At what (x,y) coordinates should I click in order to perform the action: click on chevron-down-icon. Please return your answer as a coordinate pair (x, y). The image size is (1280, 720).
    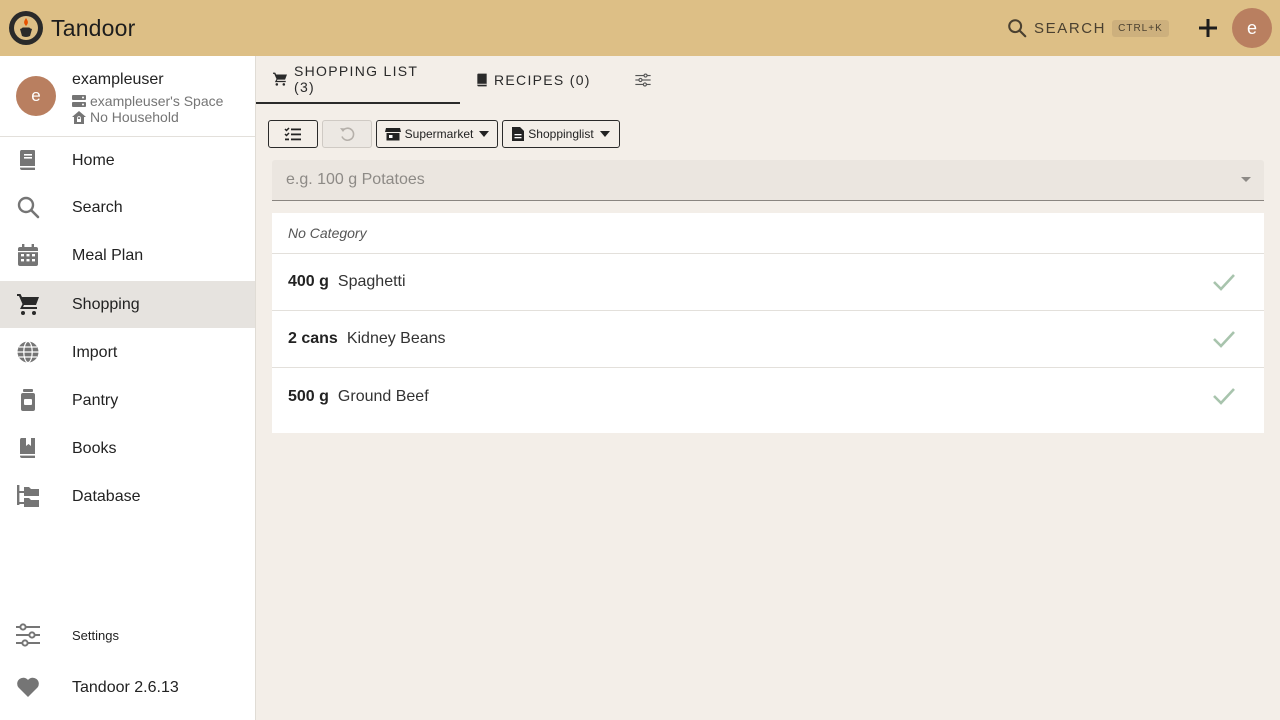
    Looking at the image, I should click on (1246, 179).